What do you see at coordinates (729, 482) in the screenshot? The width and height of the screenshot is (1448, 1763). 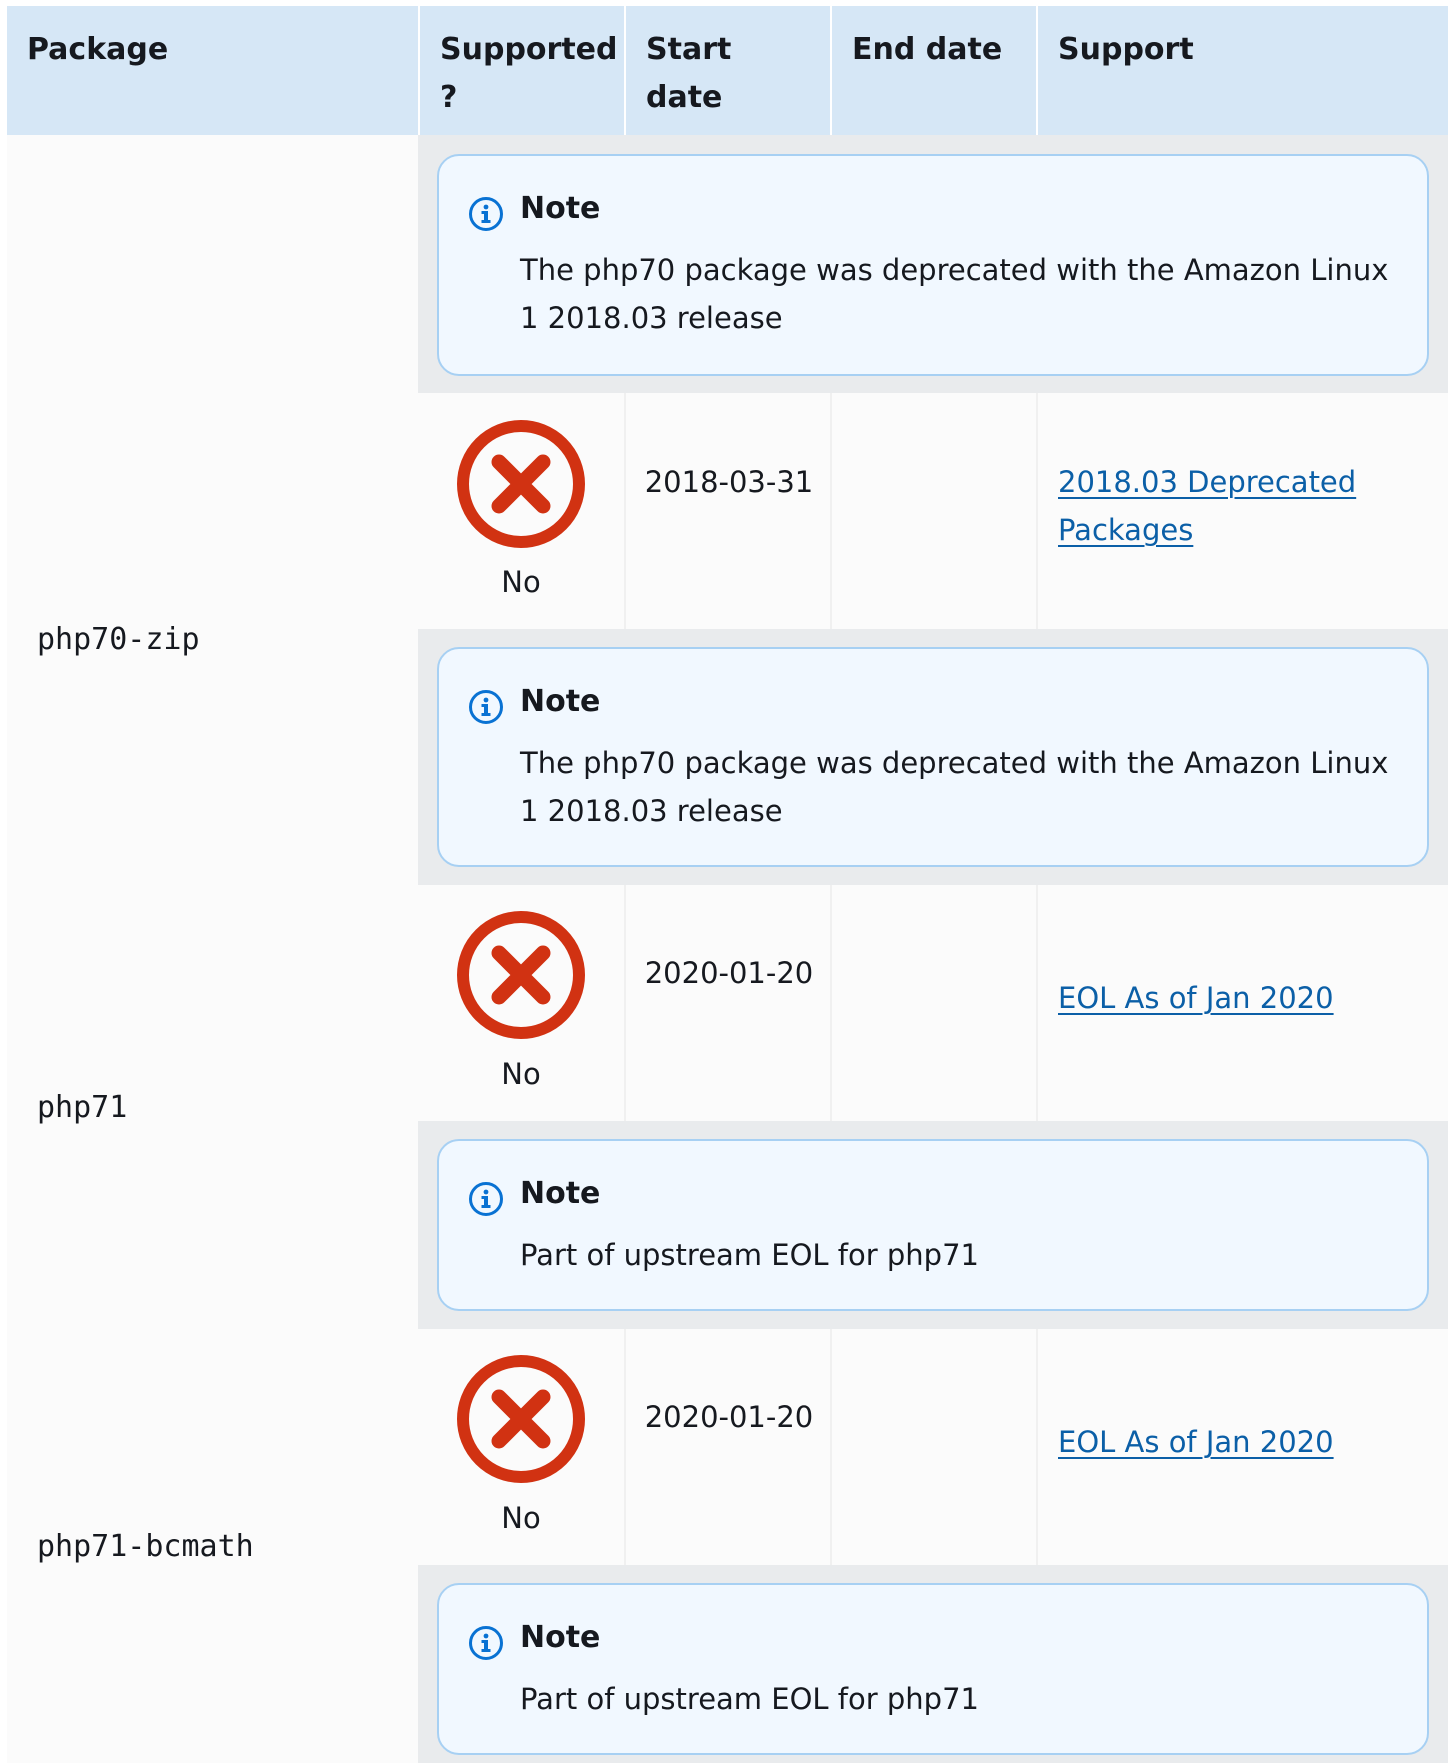 I see `start-date: 2018-03-31` at bounding box center [729, 482].